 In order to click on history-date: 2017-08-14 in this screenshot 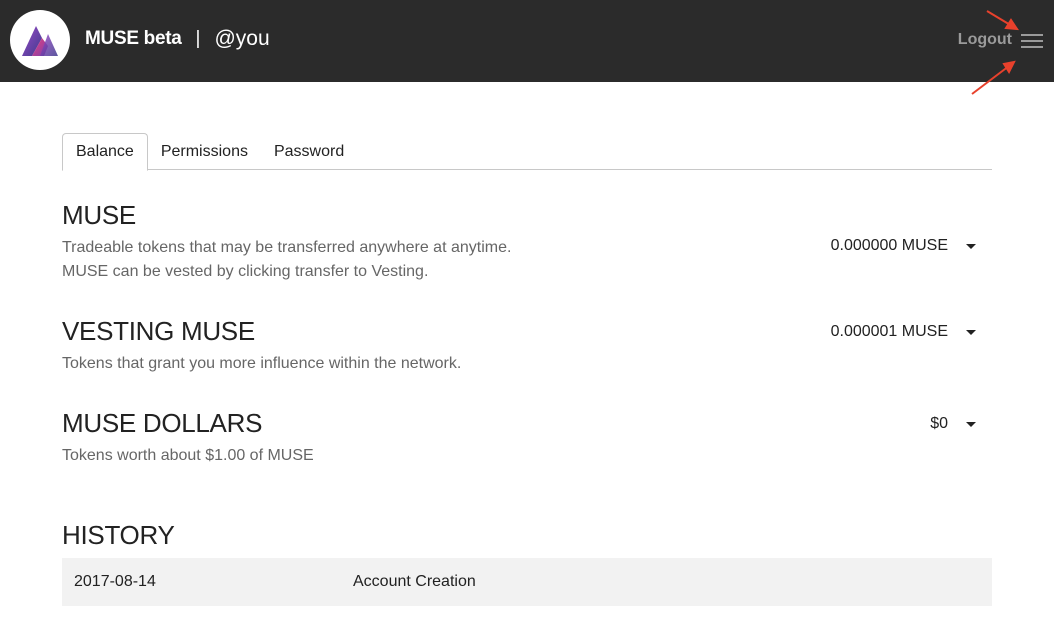, I will do `click(115, 581)`.